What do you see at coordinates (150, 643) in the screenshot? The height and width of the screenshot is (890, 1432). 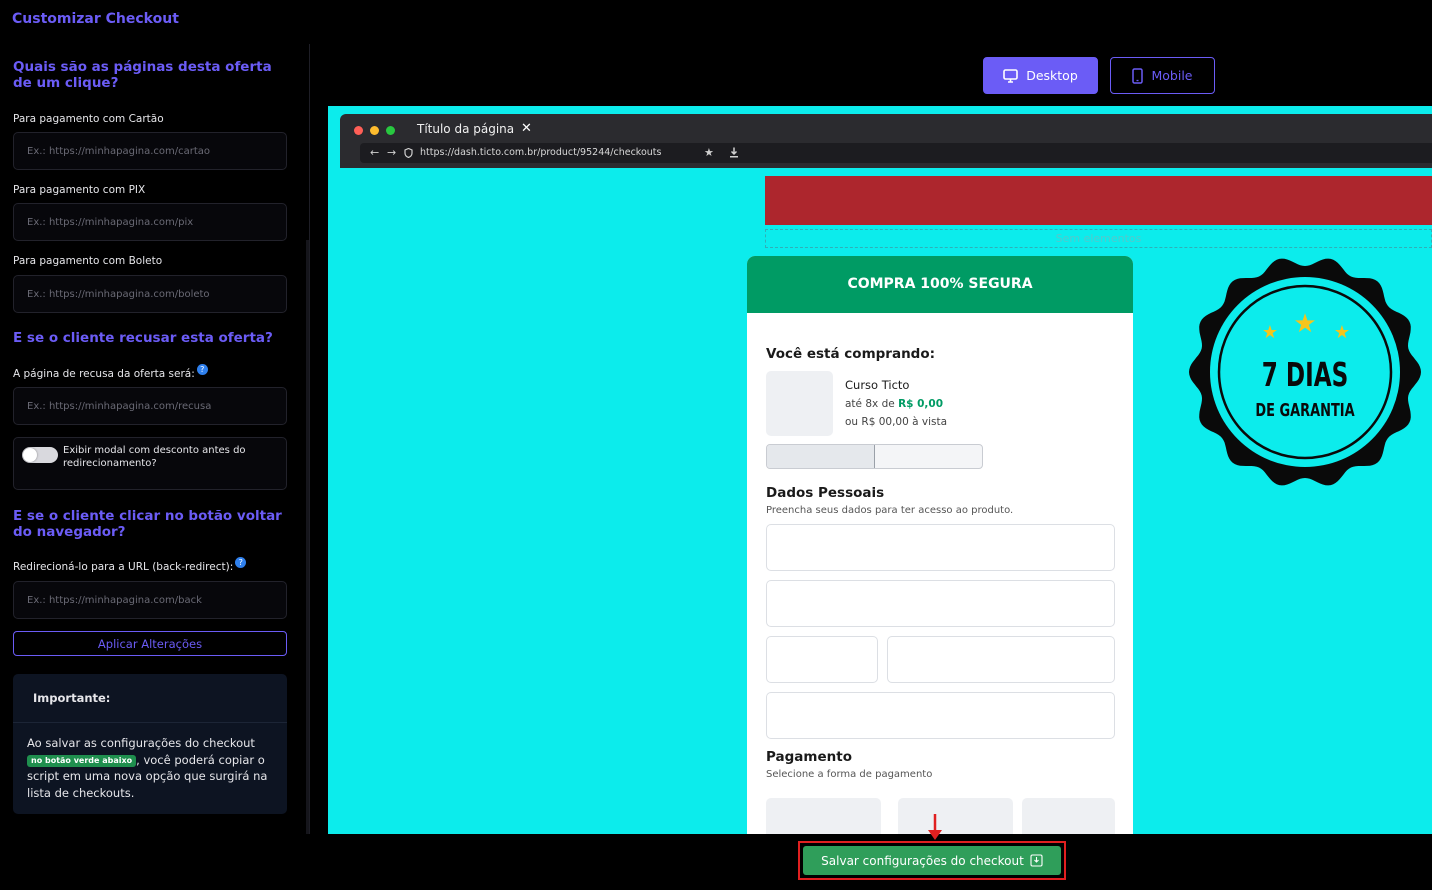 I see `apply-changes-button: Aplicar Alterações` at bounding box center [150, 643].